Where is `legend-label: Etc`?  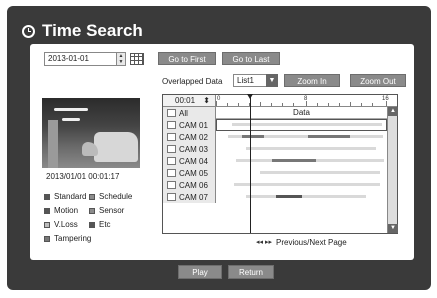 legend-label: Etc is located at coordinates (105, 224).